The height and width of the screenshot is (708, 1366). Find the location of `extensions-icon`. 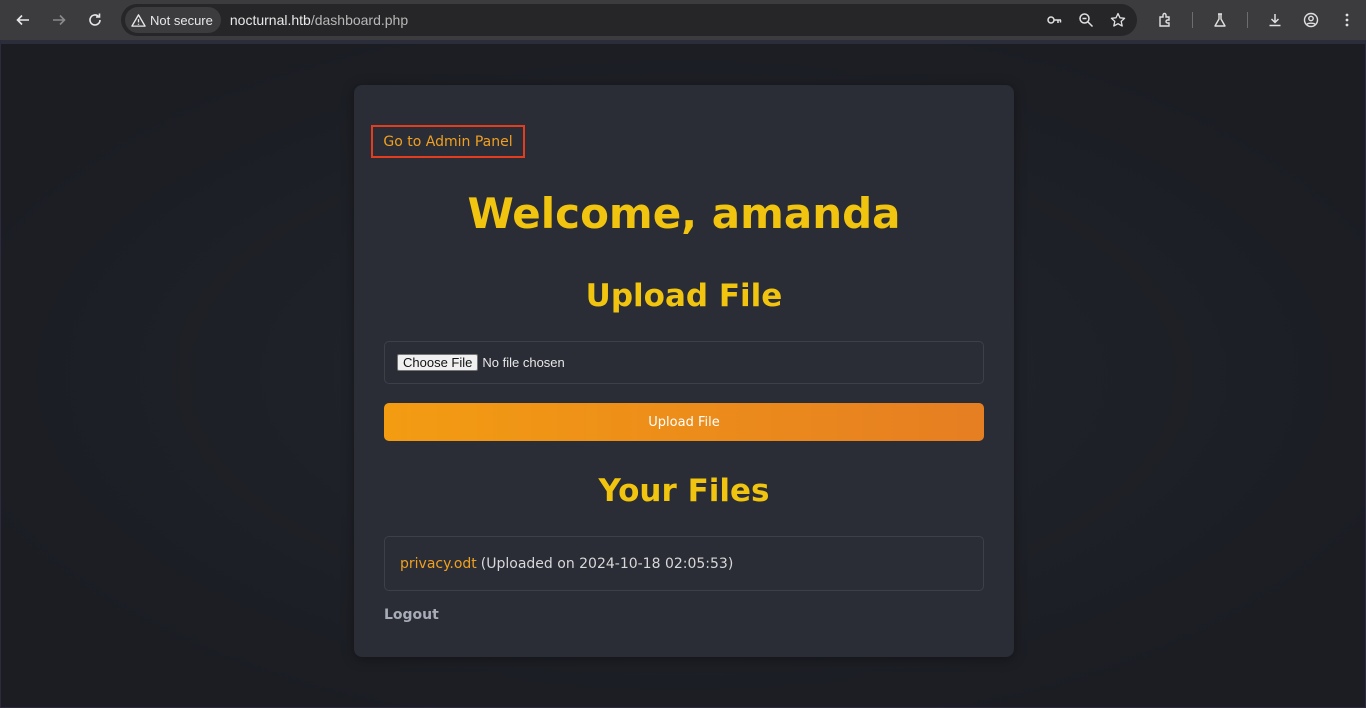

extensions-icon is located at coordinates (1165, 20).